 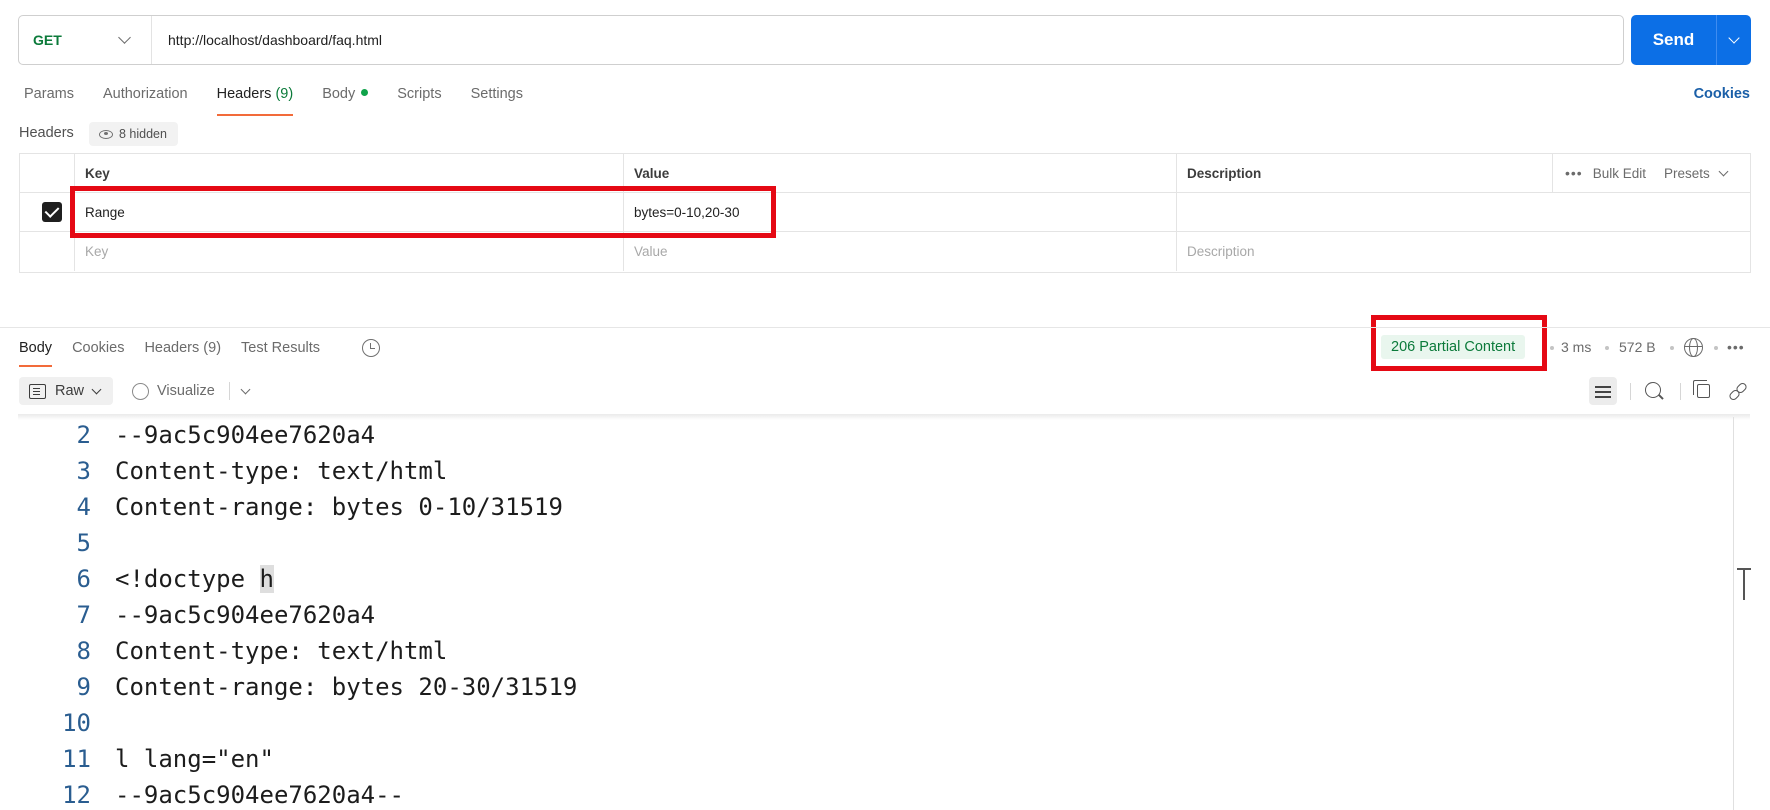 What do you see at coordinates (876, 759) in the screenshot?
I see `code-line: 11 l lang="en"` at bounding box center [876, 759].